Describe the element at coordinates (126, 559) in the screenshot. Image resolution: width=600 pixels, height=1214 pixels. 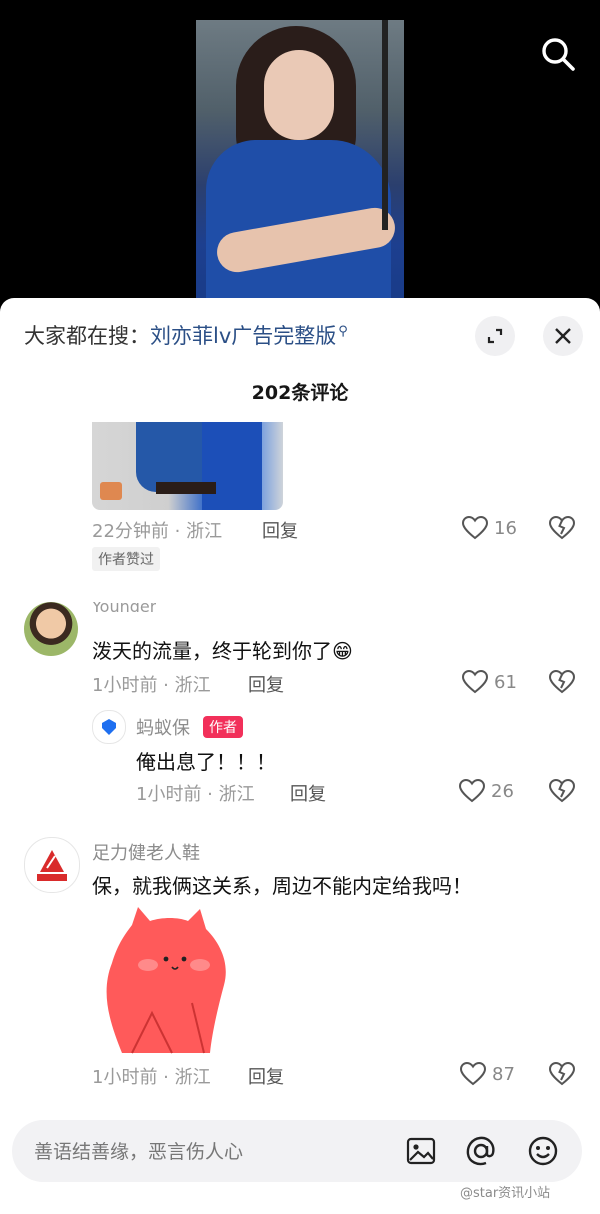
I see `author-liked-tag: 作者赞过` at that location.